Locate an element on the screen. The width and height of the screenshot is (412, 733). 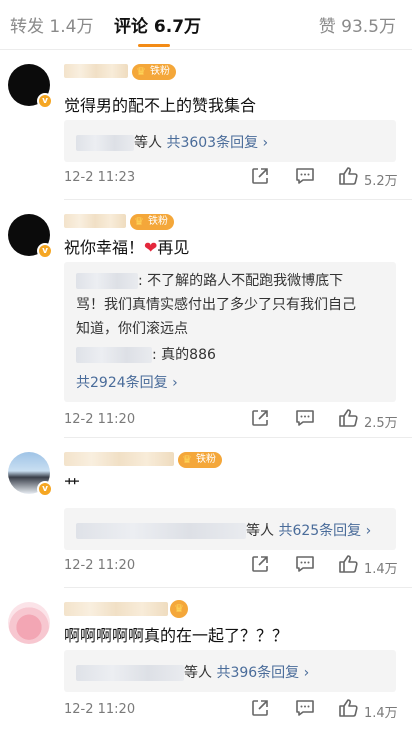
reply-count-link: 共396条回复 › is located at coordinates (262, 673).